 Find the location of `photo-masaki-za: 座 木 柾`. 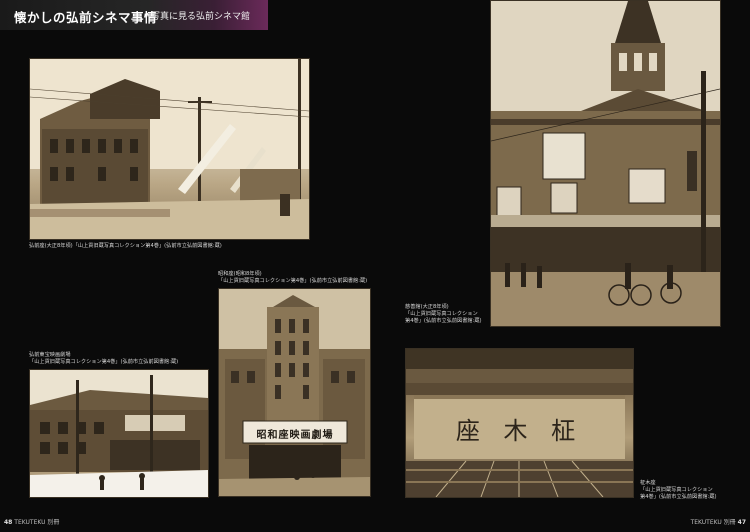

photo-masaki-za: 座 木 柾 is located at coordinates (519, 423).